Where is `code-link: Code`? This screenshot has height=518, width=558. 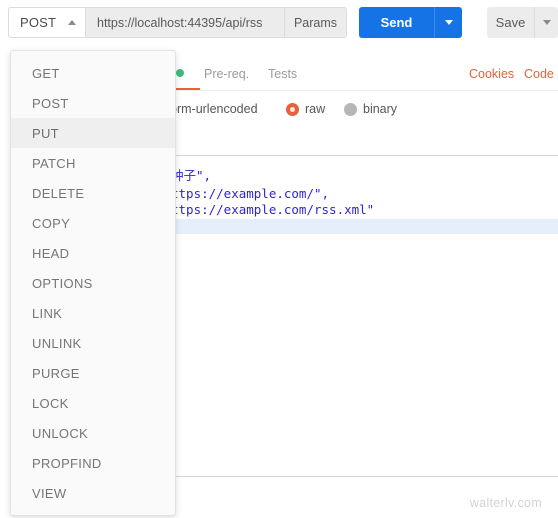
code-link: Code is located at coordinates (539, 74).